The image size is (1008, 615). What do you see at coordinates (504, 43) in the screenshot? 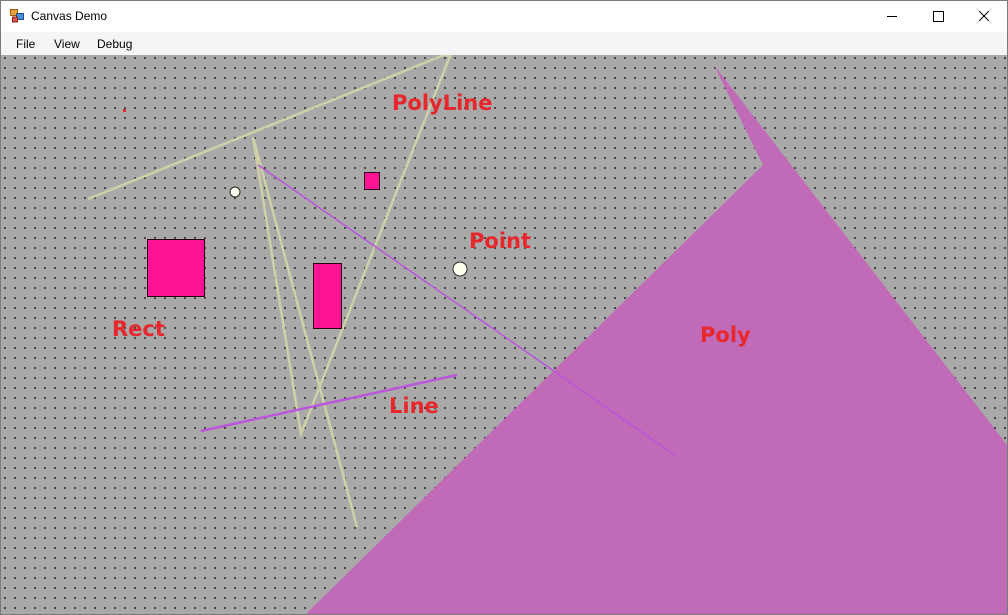
I see `menu-bar: File View Debug` at bounding box center [504, 43].